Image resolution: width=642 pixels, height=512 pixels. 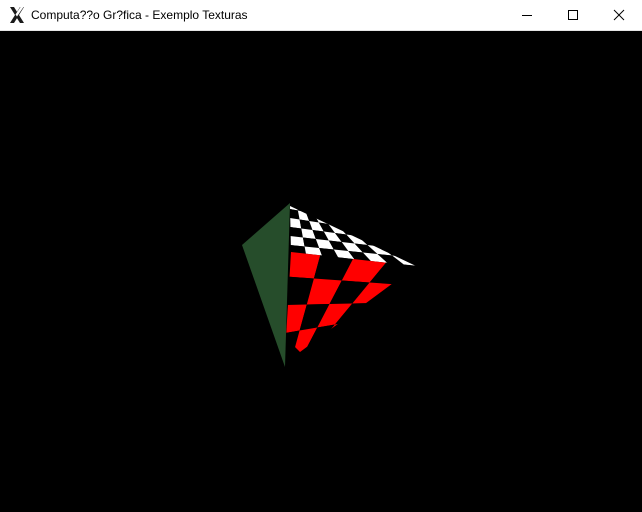 I want to click on window-title: Computa??o Gr?fica - Exemplo Texturas, so click(x=139, y=15).